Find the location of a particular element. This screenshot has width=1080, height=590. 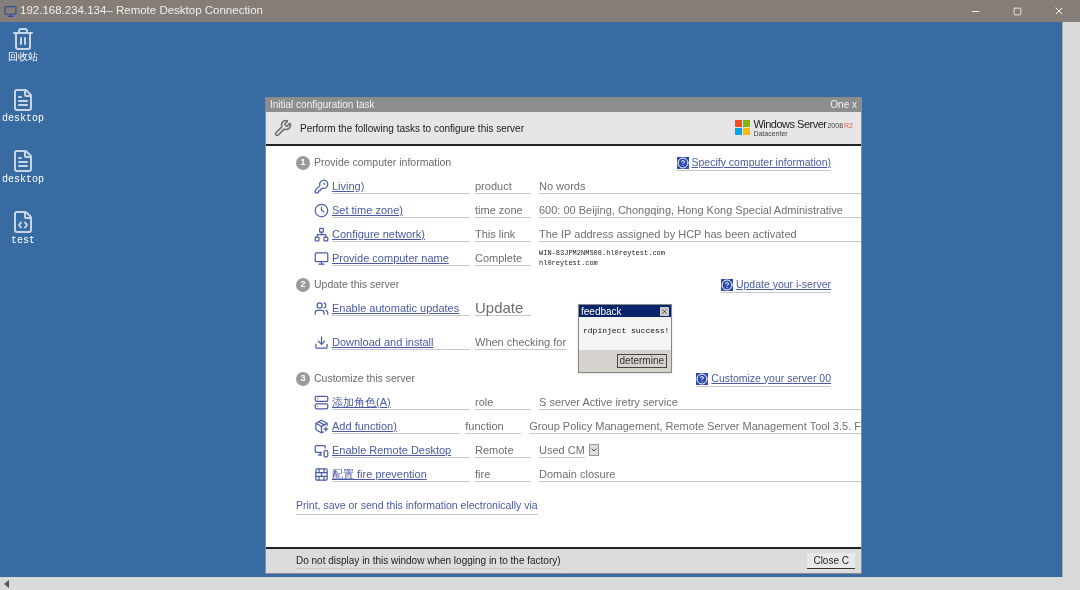

dialog-title: Initial configuration task is located at coordinates (322, 105).